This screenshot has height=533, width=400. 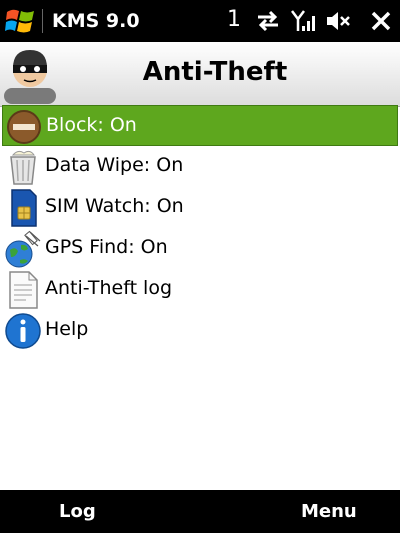 I want to click on status-separator, so click(x=42, y=21).